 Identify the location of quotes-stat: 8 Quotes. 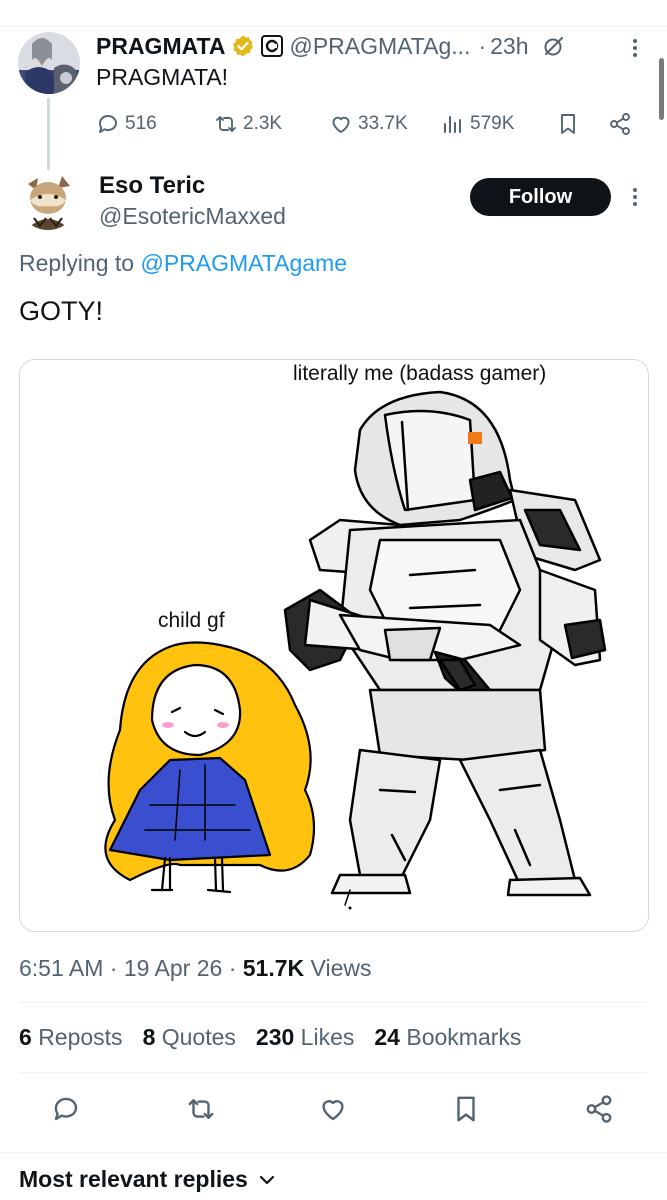
(189, 1037).